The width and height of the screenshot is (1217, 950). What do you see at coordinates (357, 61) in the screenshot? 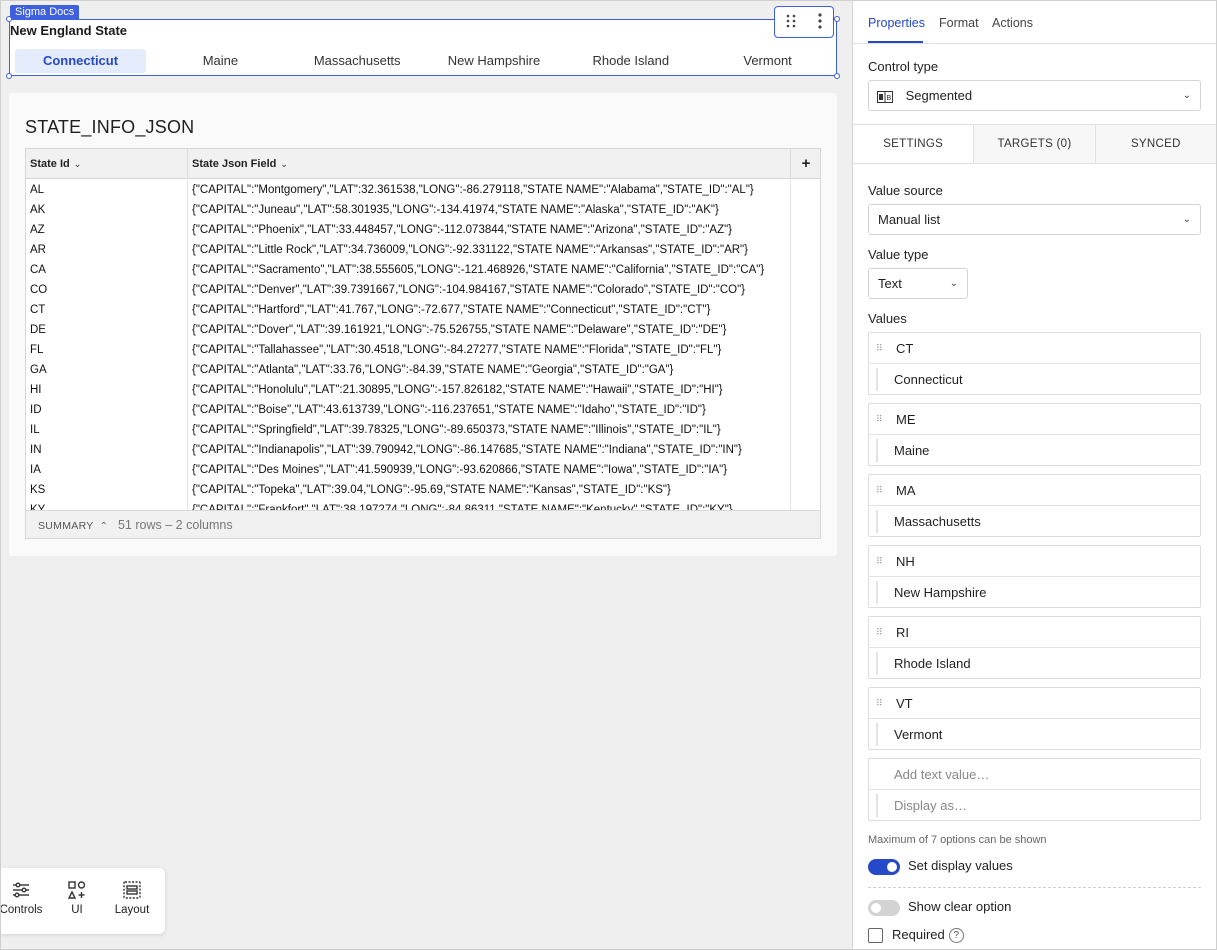
I see `segment-option: Massachusetts` at bounding box center [357, 61].